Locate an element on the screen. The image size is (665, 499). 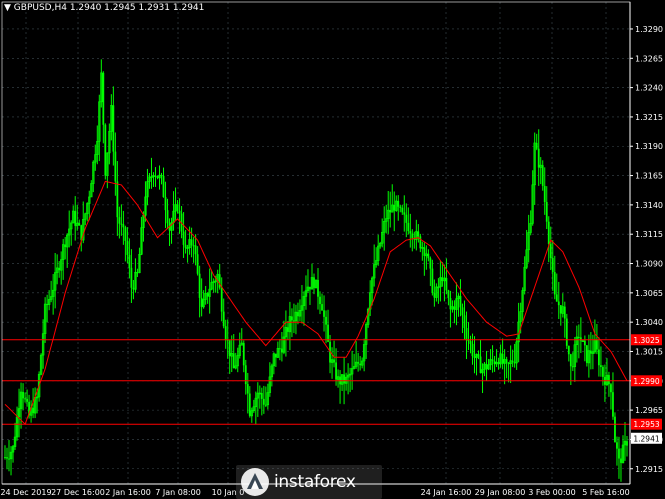
price-tick-label: 1.3140 is located at coordinates (649, 205).